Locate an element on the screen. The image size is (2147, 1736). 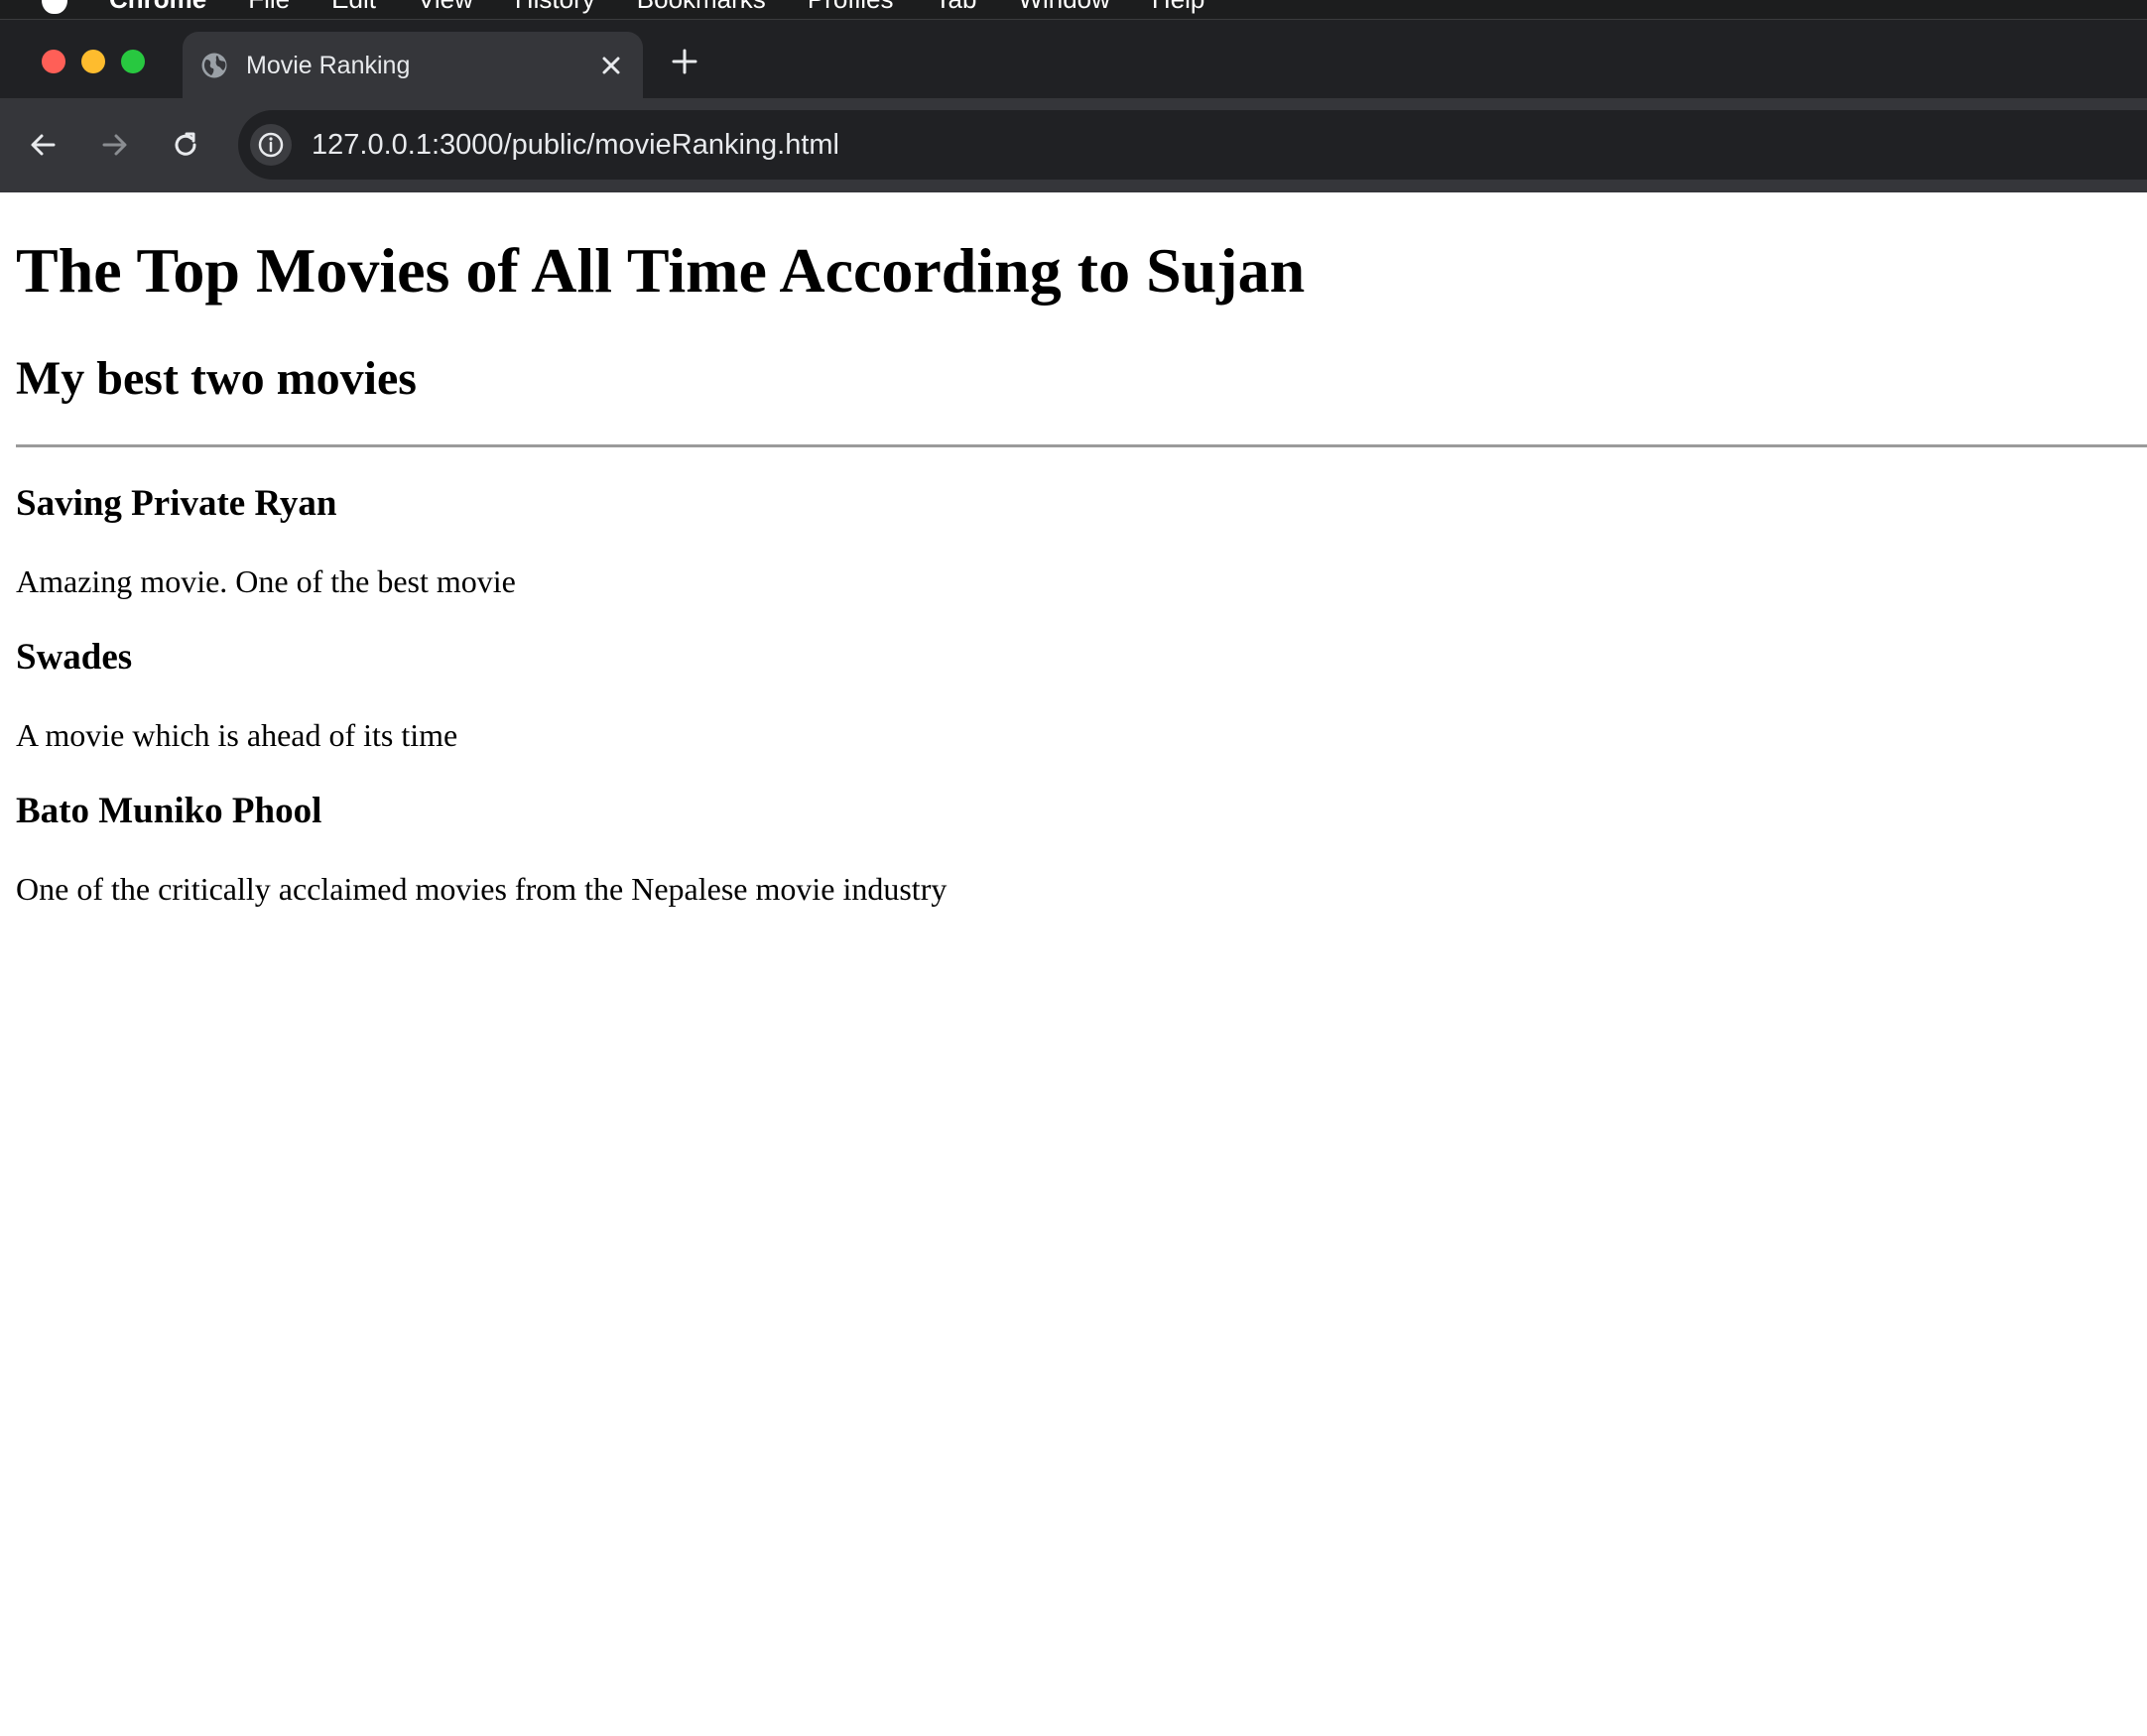
tab-strip: Movie Ranking is located at coordinates (1073, 59).